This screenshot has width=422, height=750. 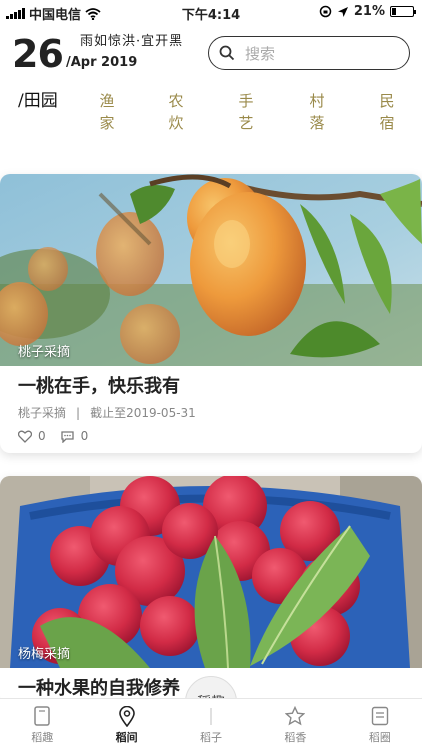 What do you see at coordinates (211, 115) in the screenshot?
I see `category-tabs: /田园 渔家 农炊 手艺 村落 民宿` at bounding box center [211, 115].